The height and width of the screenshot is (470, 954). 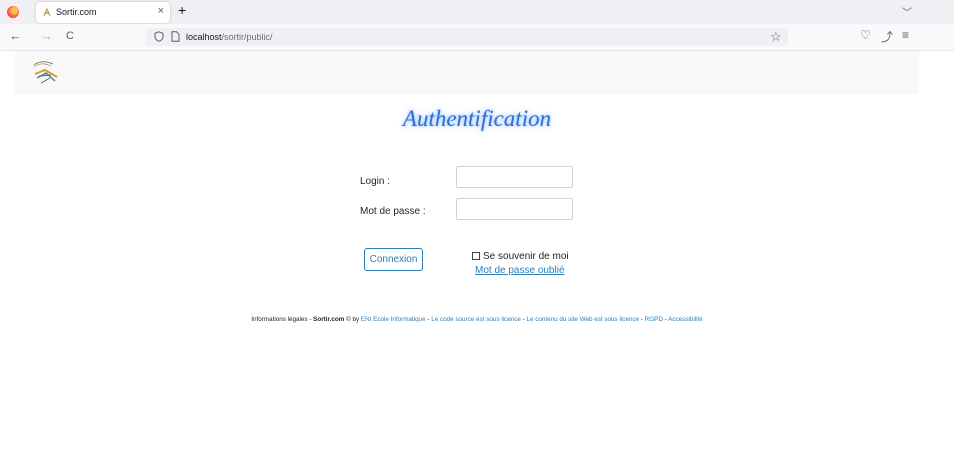 What do you see at coordinates (46, 36) in the screenshot?
I see `forward-button: →` at bounding box center [46, 36].